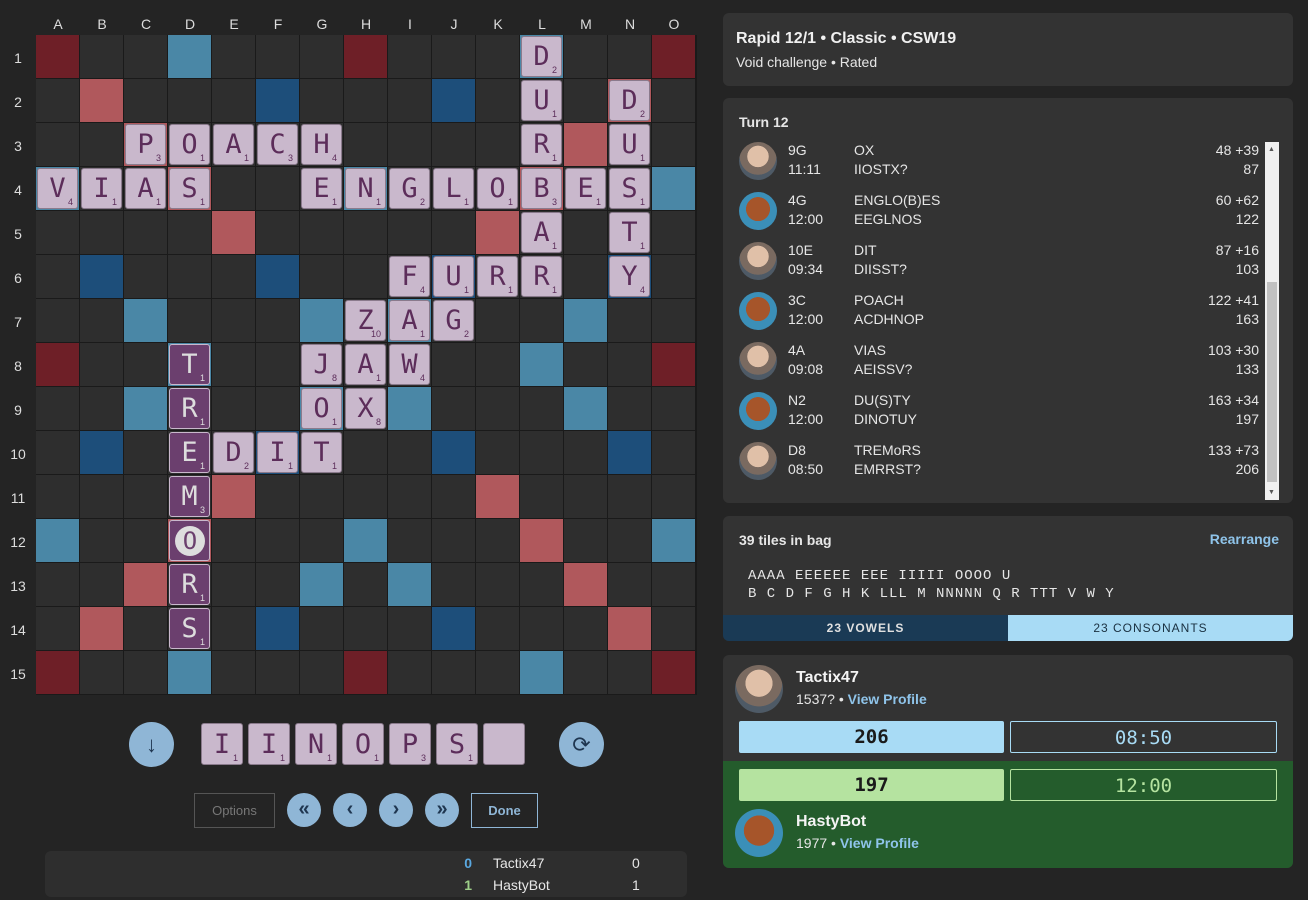 The height and width of the screenshot is (900, 1308). I want to click on turn-row: 10E 09:34 DIT DIISST? 87 +16 103, so click(999, 266).